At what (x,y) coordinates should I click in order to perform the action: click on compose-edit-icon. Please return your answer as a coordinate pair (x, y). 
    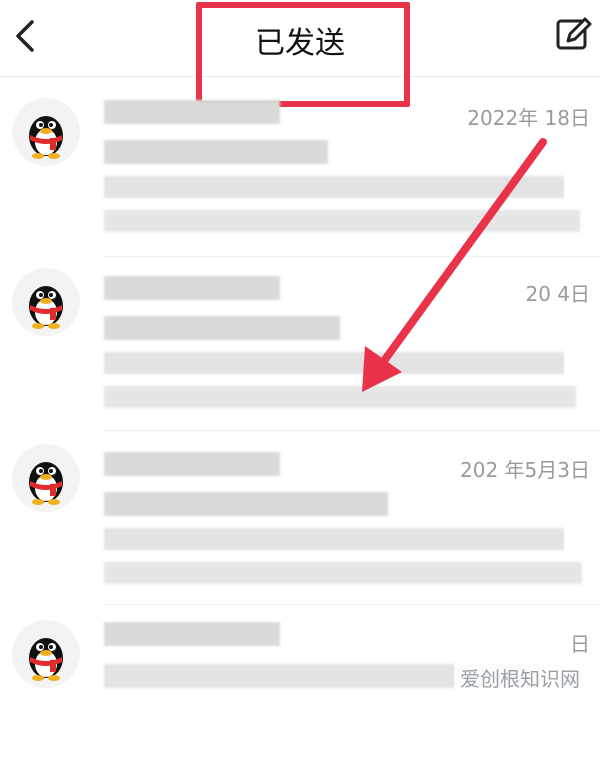
    Looking at the image, I should click on (574, 33).